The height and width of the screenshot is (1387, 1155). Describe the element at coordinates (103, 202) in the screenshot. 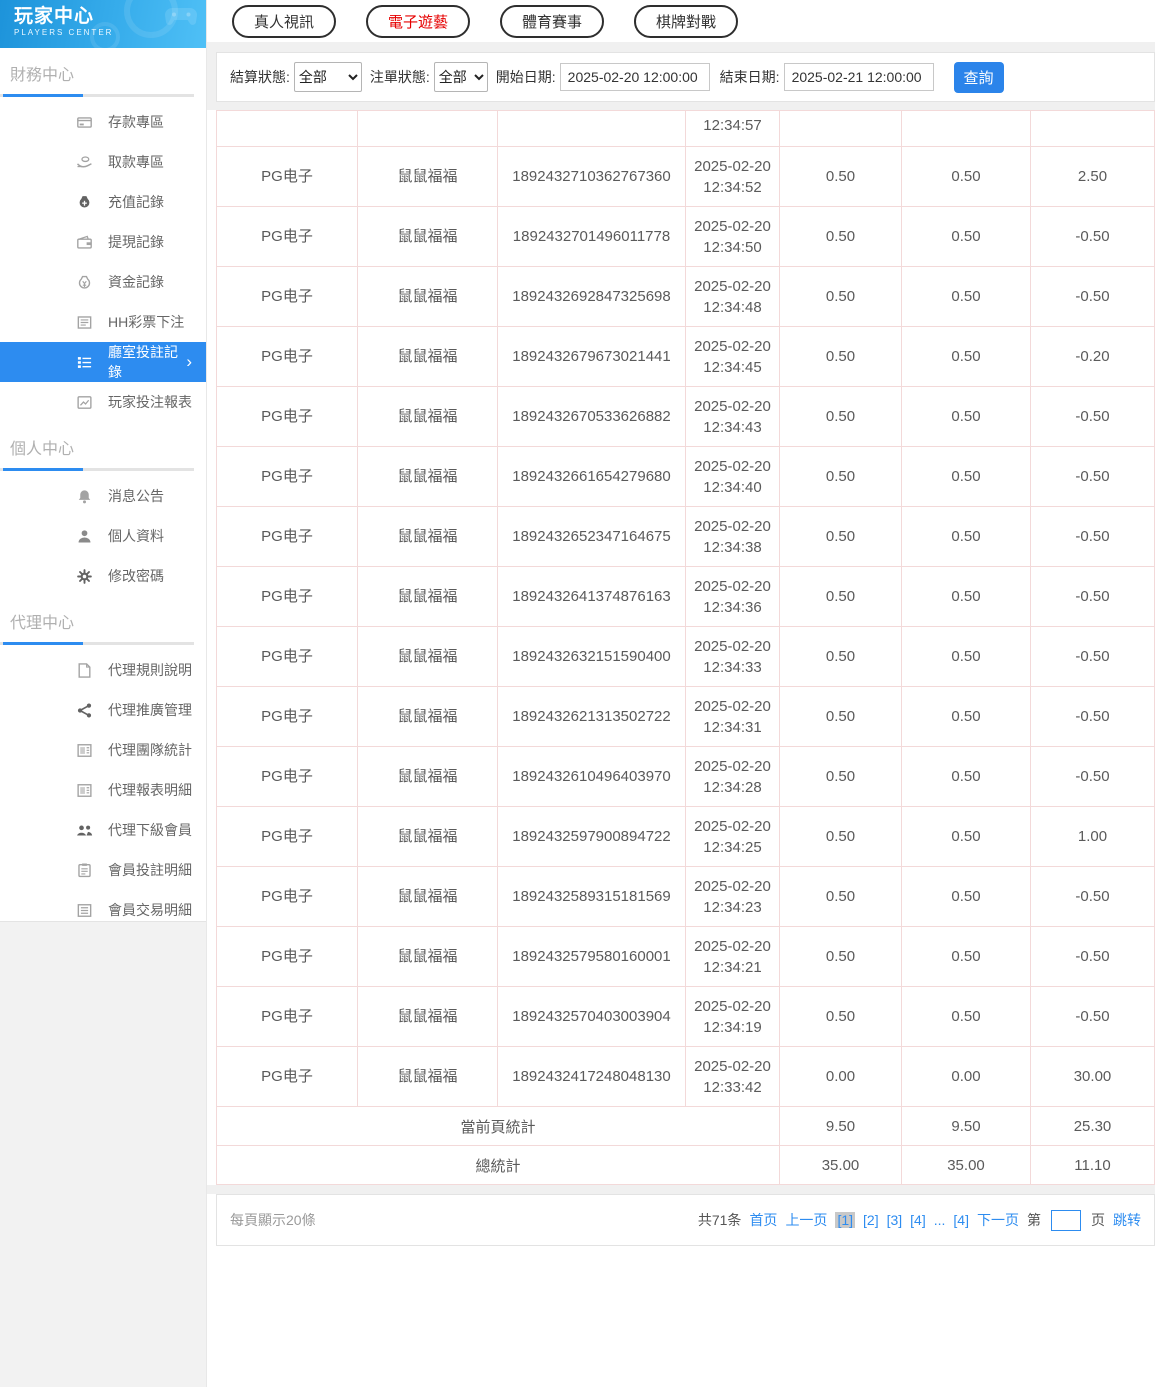

I see `sidebar-item-recharge-record: 充值記錄` at that location.